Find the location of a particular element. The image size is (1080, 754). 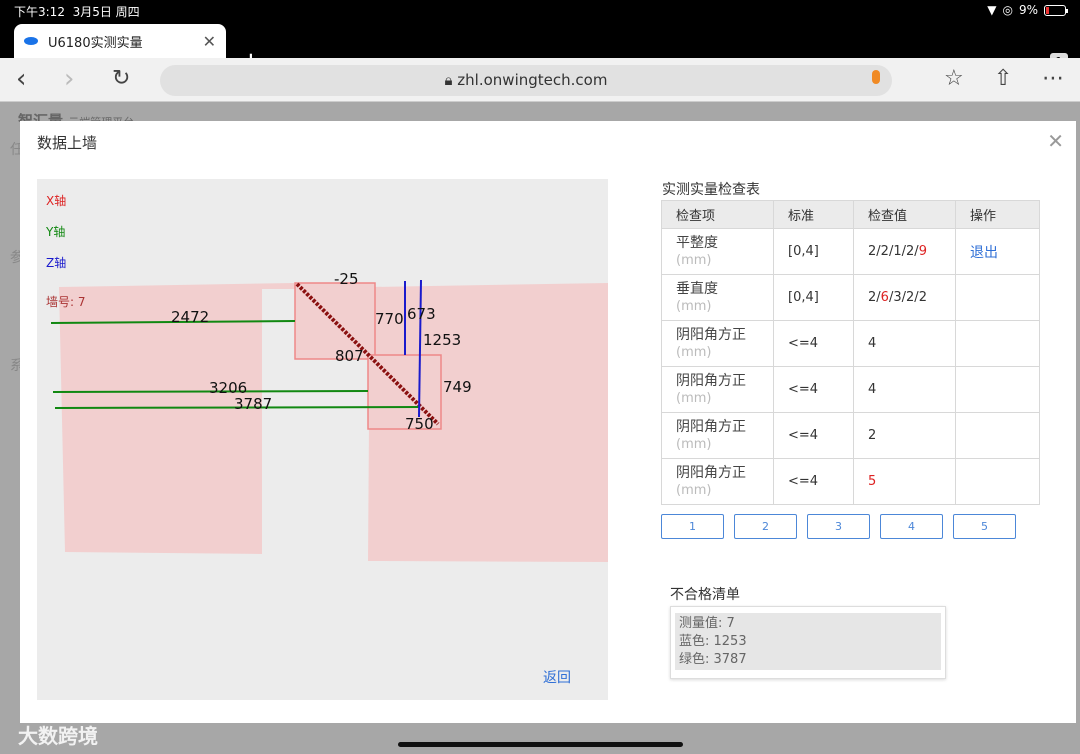

url-text: 🔒︎ zhl.onwingtech.com is located at coordinates (526, 80).